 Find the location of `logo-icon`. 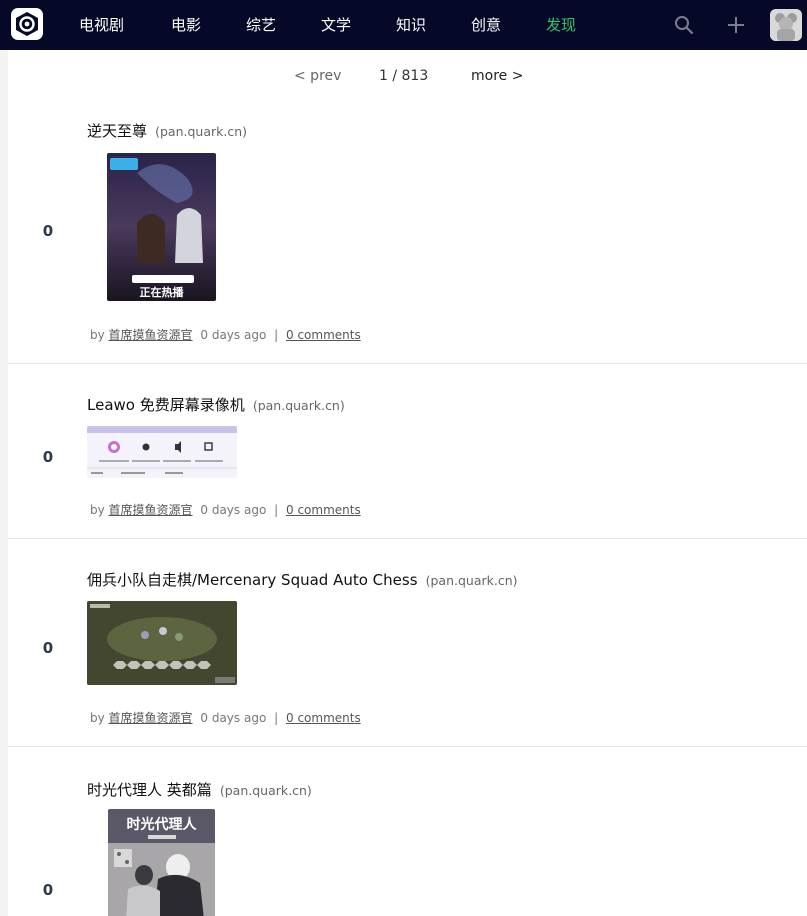

logo-icon is located at coordinates (27, 24).